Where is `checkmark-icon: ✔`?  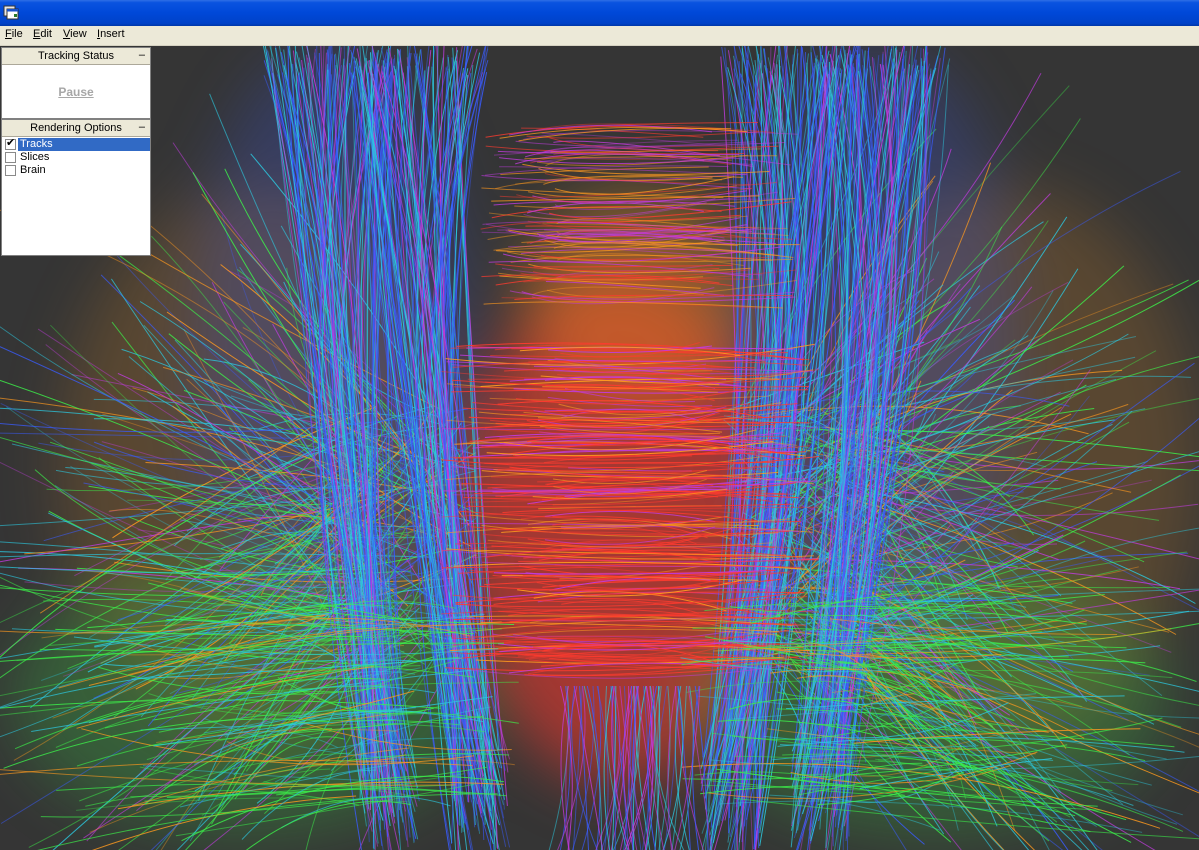 checkmark-icon: ✔ is located at coordinates (11, 143).